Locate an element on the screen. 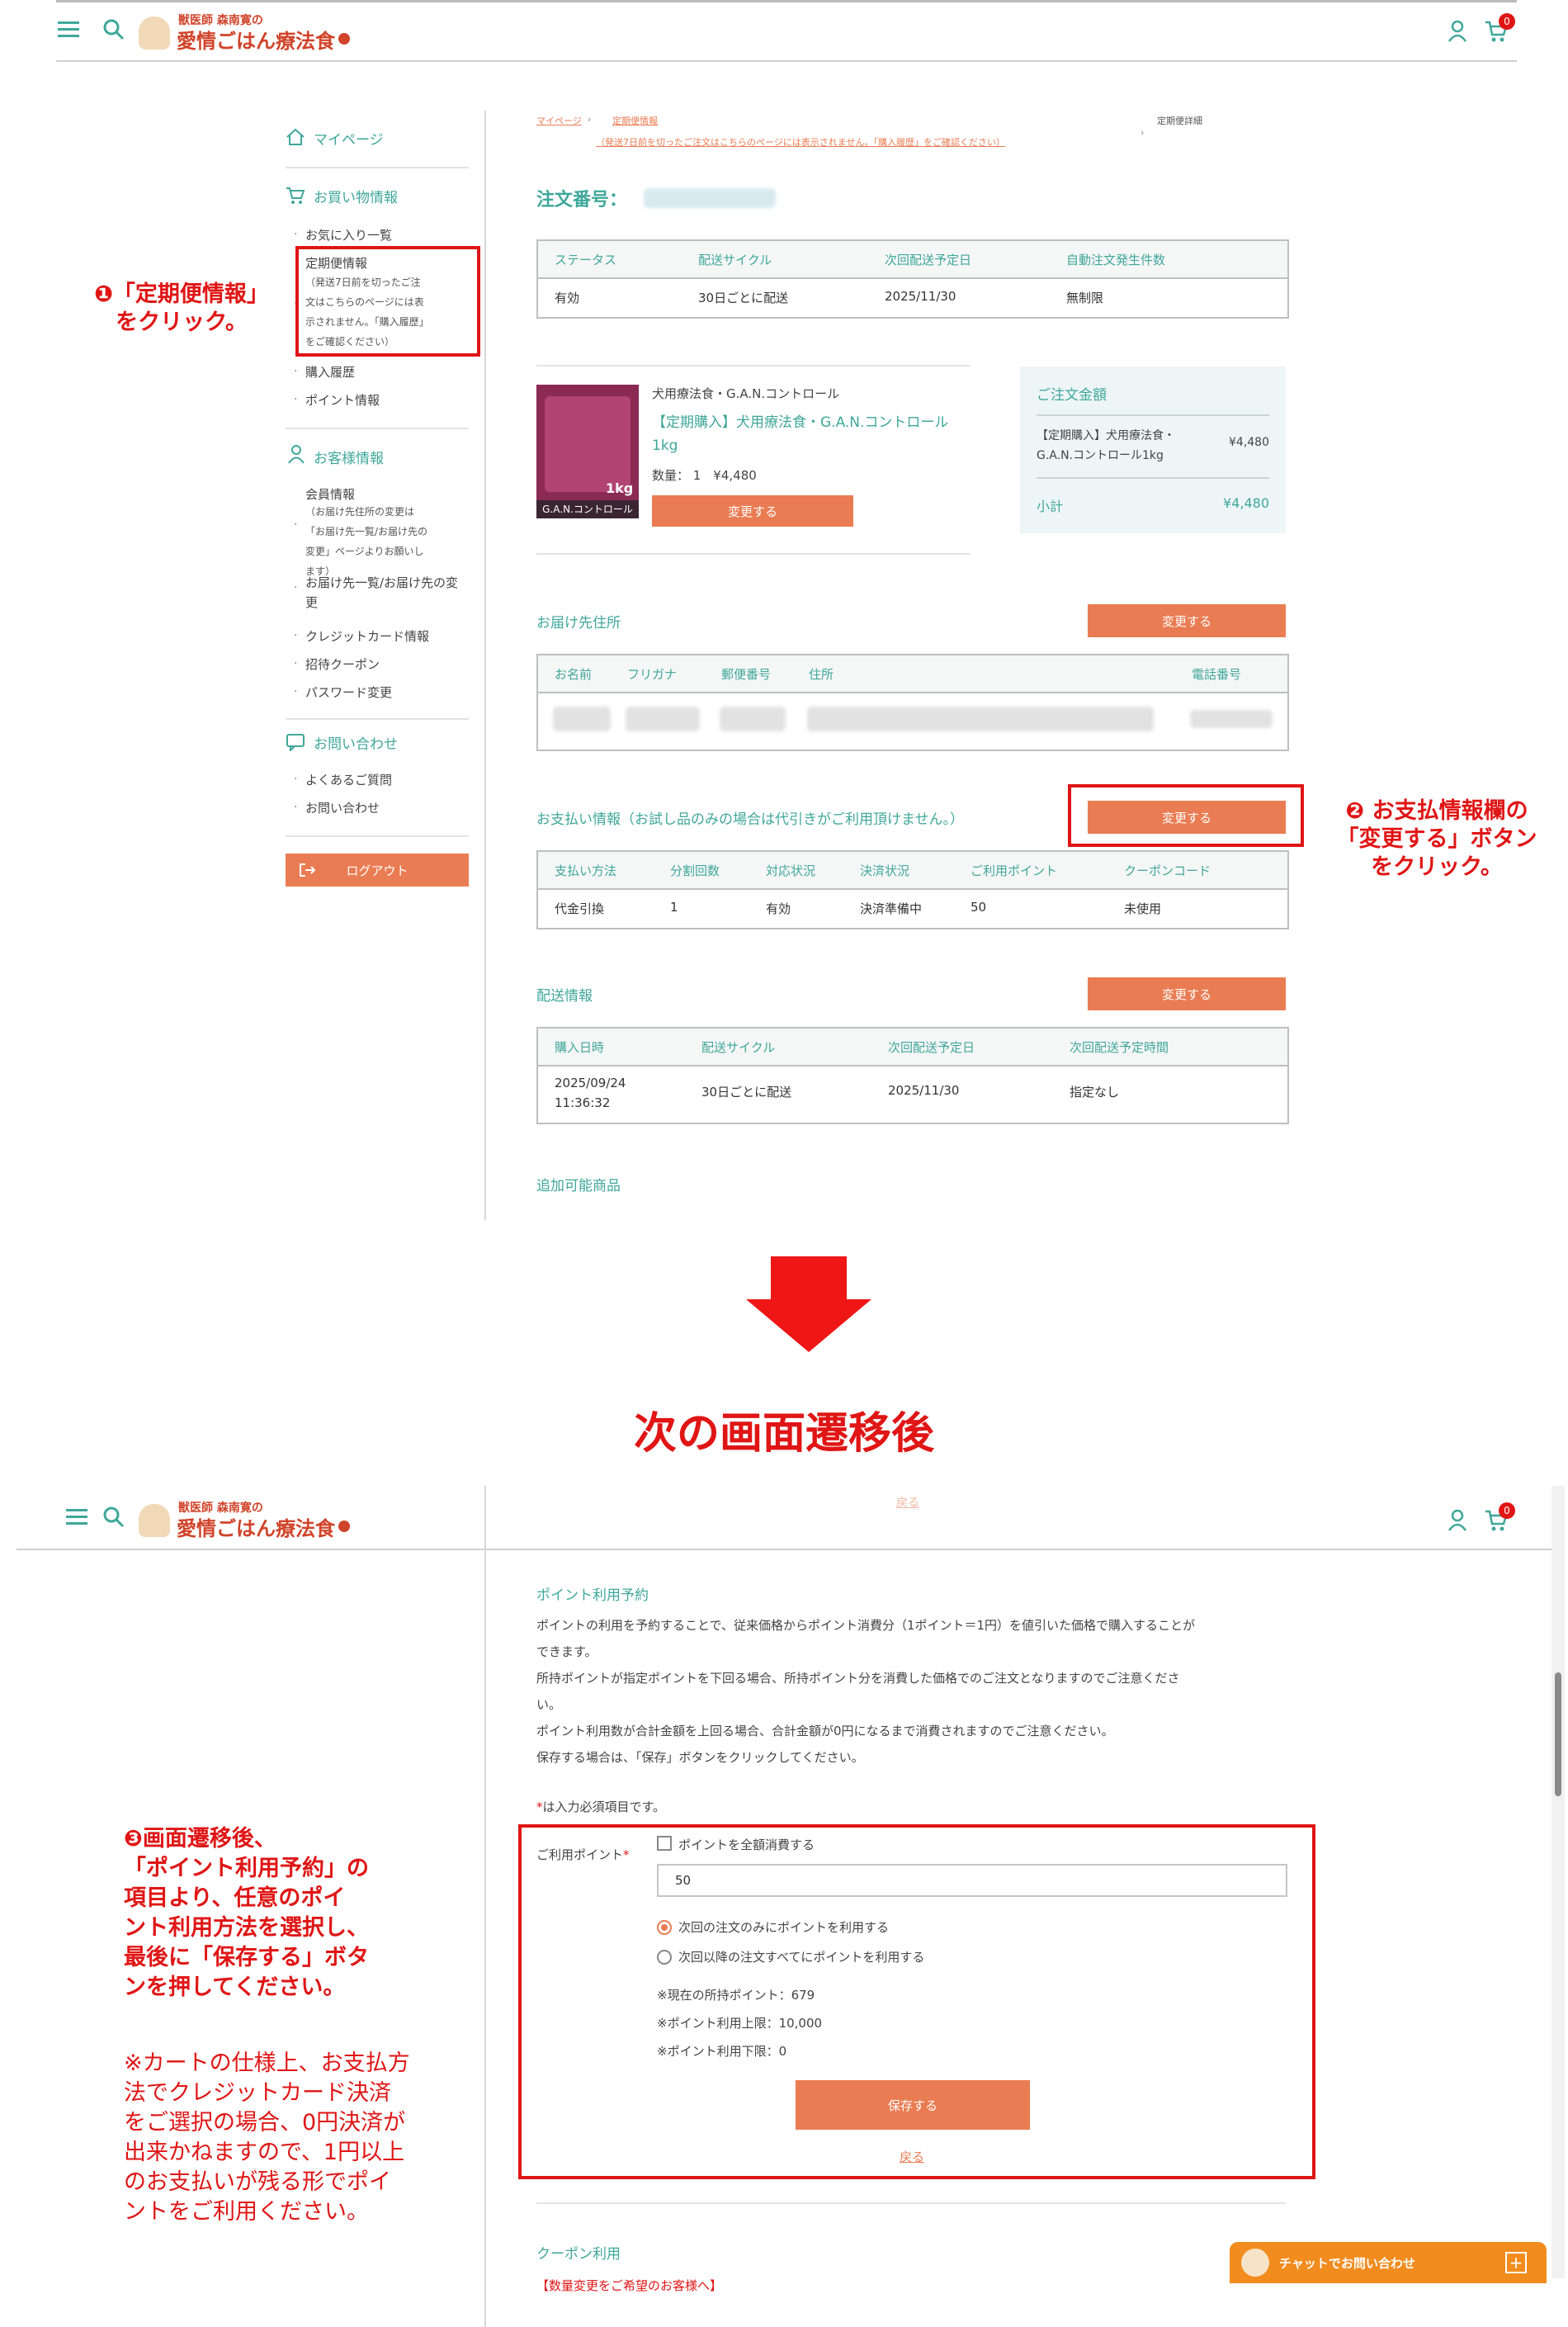  product-rule-bottom is located at coordinates (753, 554).